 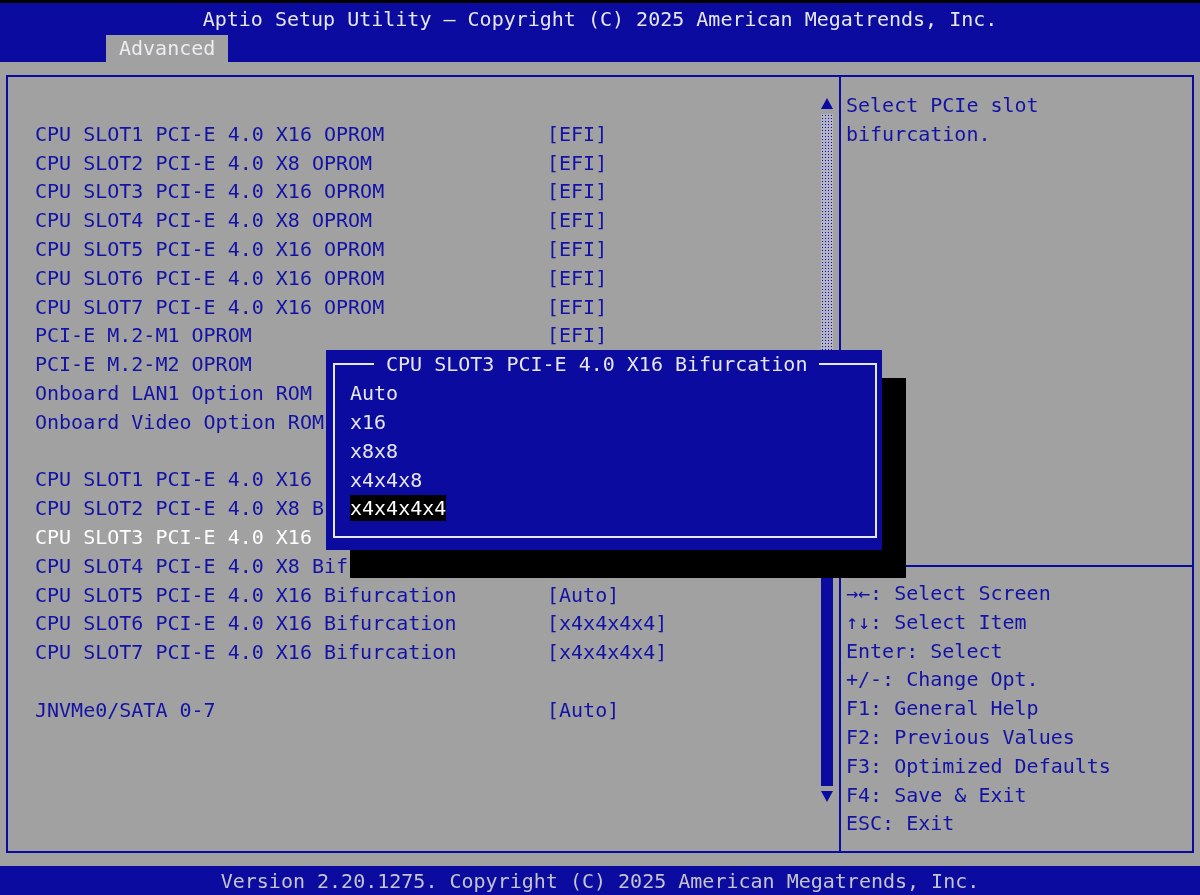 What do you see at coordinates (143, 336) in the screenshot?
I see `setting-item: PCI-E M.2-M1 OPROM` at bounding box center [143, 336].